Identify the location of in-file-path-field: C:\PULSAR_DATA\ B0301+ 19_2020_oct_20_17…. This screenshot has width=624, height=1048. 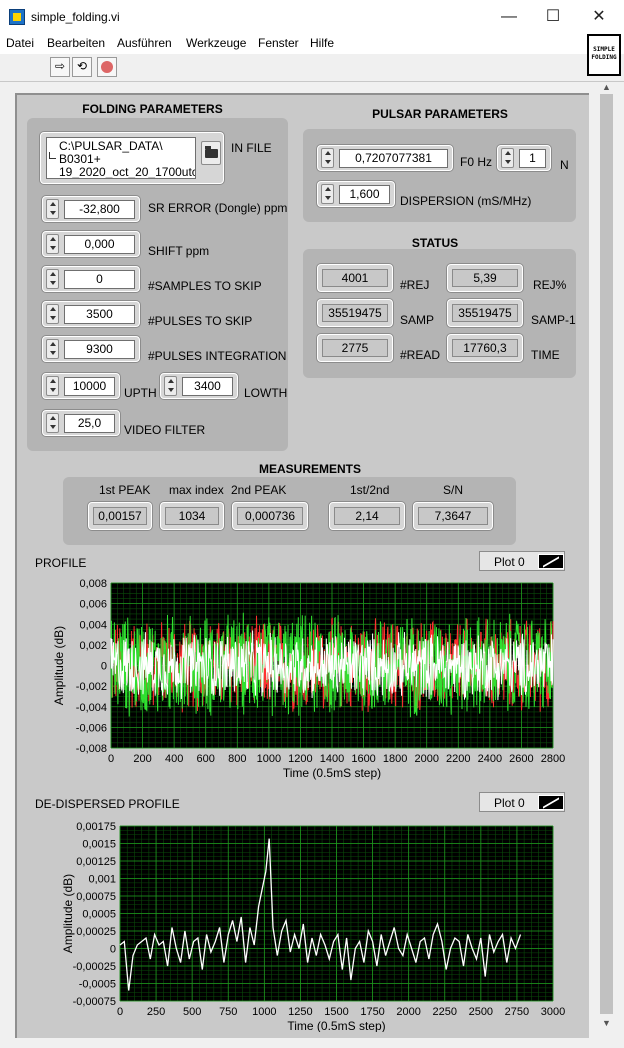
(121, 158).